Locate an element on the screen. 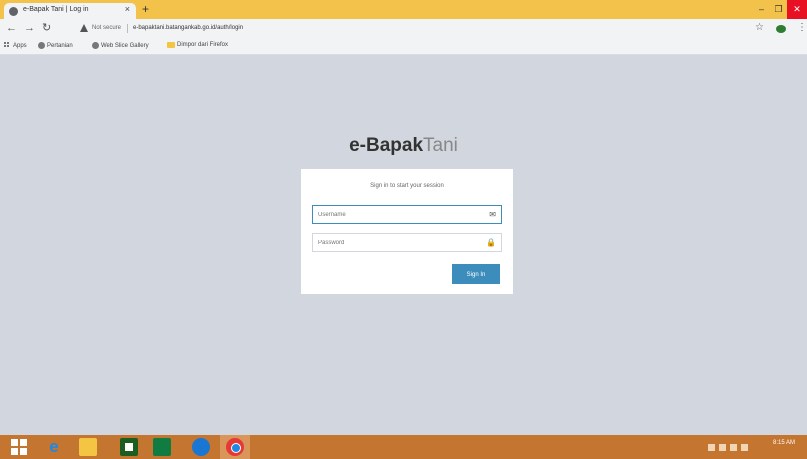  bookmark-label: Apps is located at coordinates (20, 45).